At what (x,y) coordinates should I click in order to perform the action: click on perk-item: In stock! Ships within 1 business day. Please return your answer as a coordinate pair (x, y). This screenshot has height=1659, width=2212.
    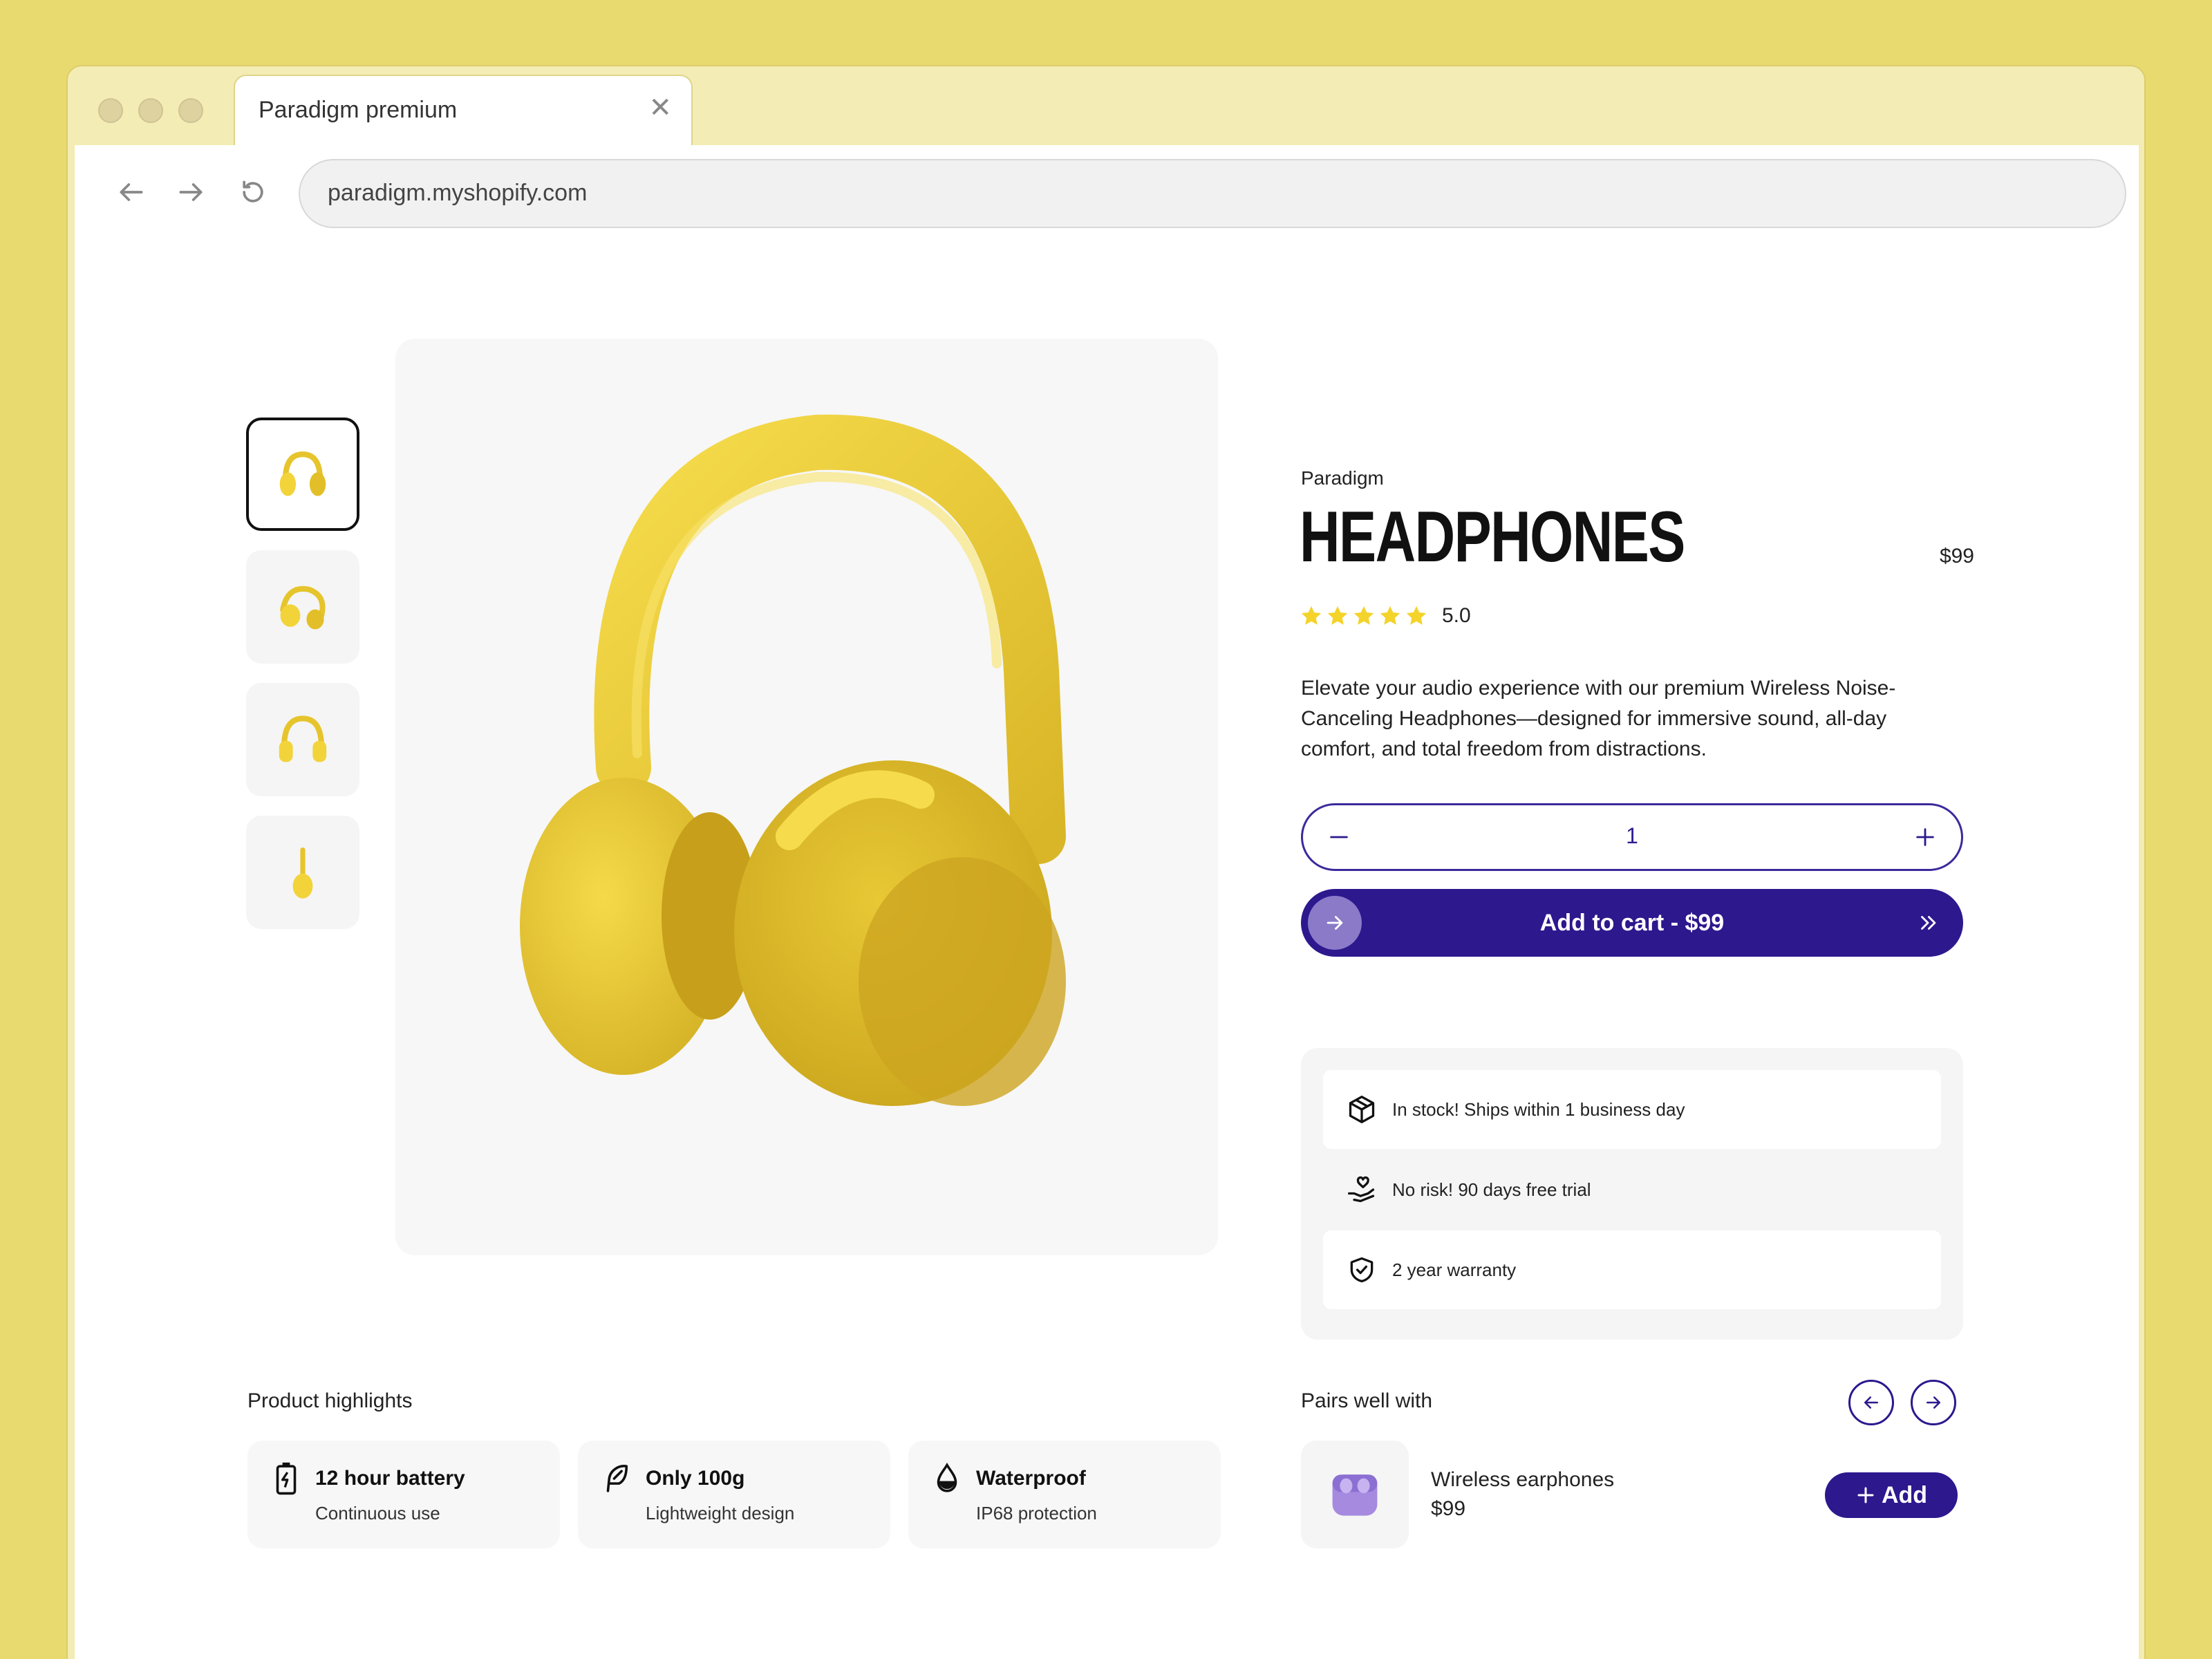
    Looking at the image, I should click on (1632, 1110).